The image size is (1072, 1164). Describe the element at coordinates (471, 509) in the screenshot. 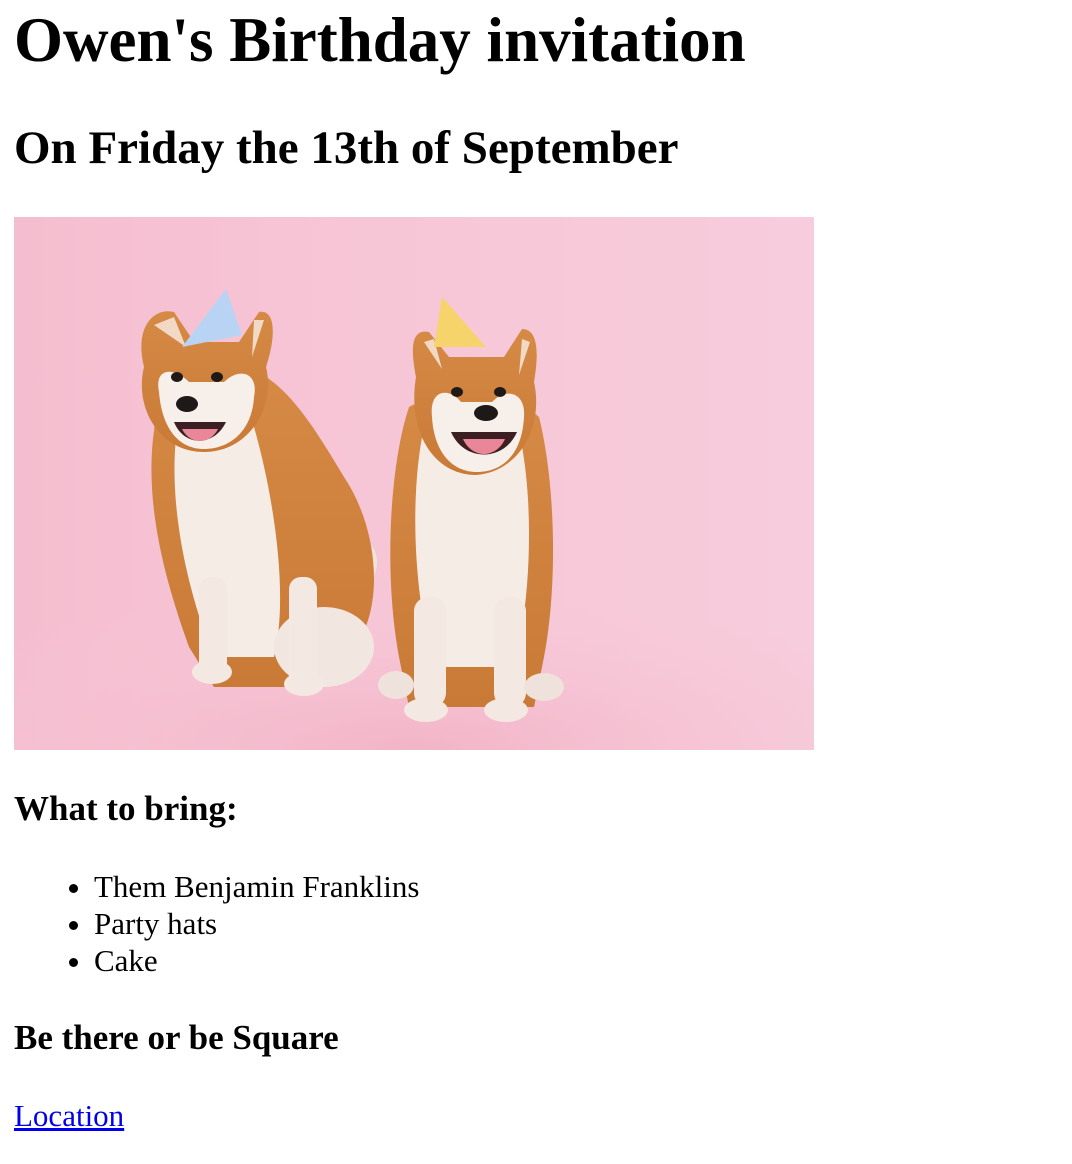

I see `right-dog` at that location.